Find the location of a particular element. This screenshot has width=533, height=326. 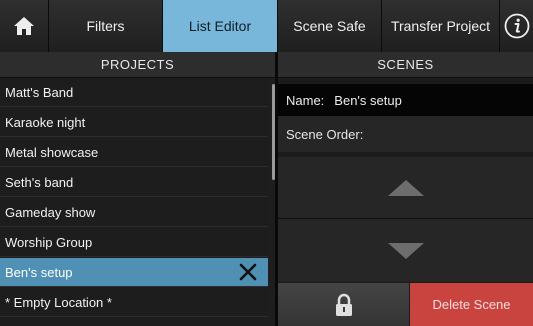

scene-name-label: Name: is located at coordinates (305, 100).